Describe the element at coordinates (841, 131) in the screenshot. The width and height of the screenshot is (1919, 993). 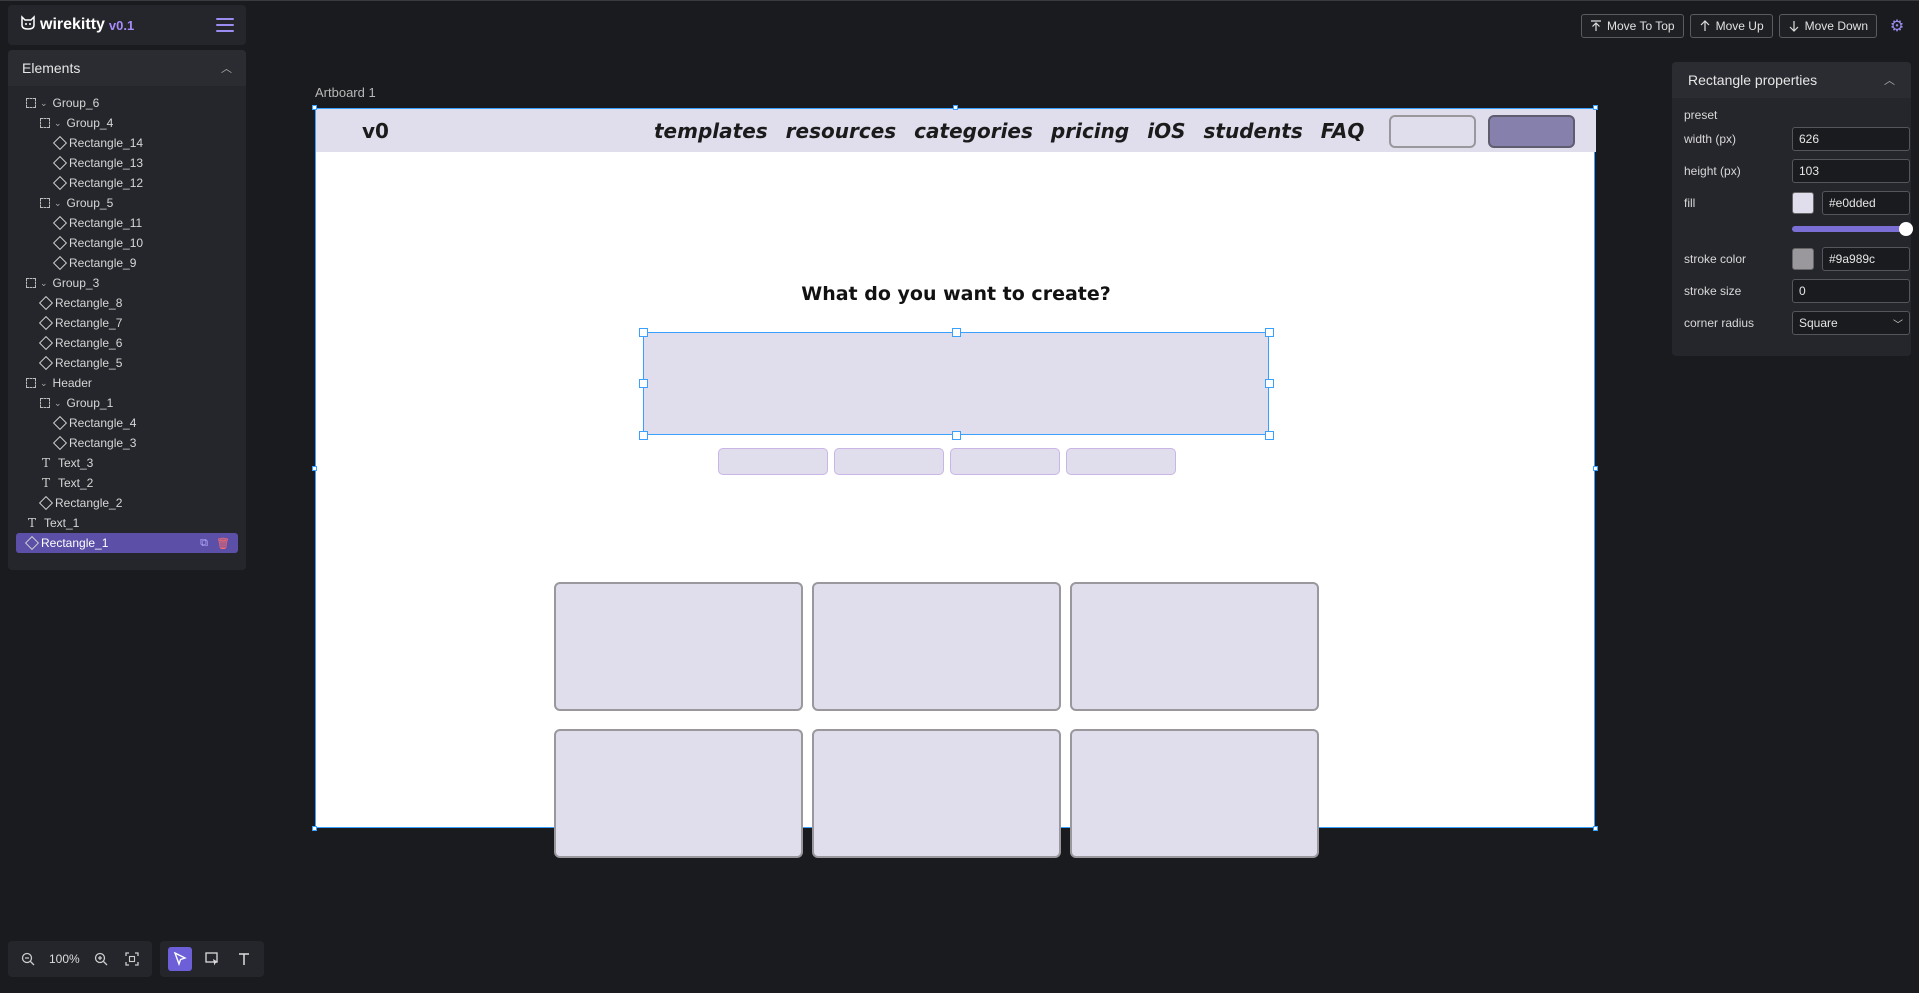
I see `nav-item: resources` at that location.